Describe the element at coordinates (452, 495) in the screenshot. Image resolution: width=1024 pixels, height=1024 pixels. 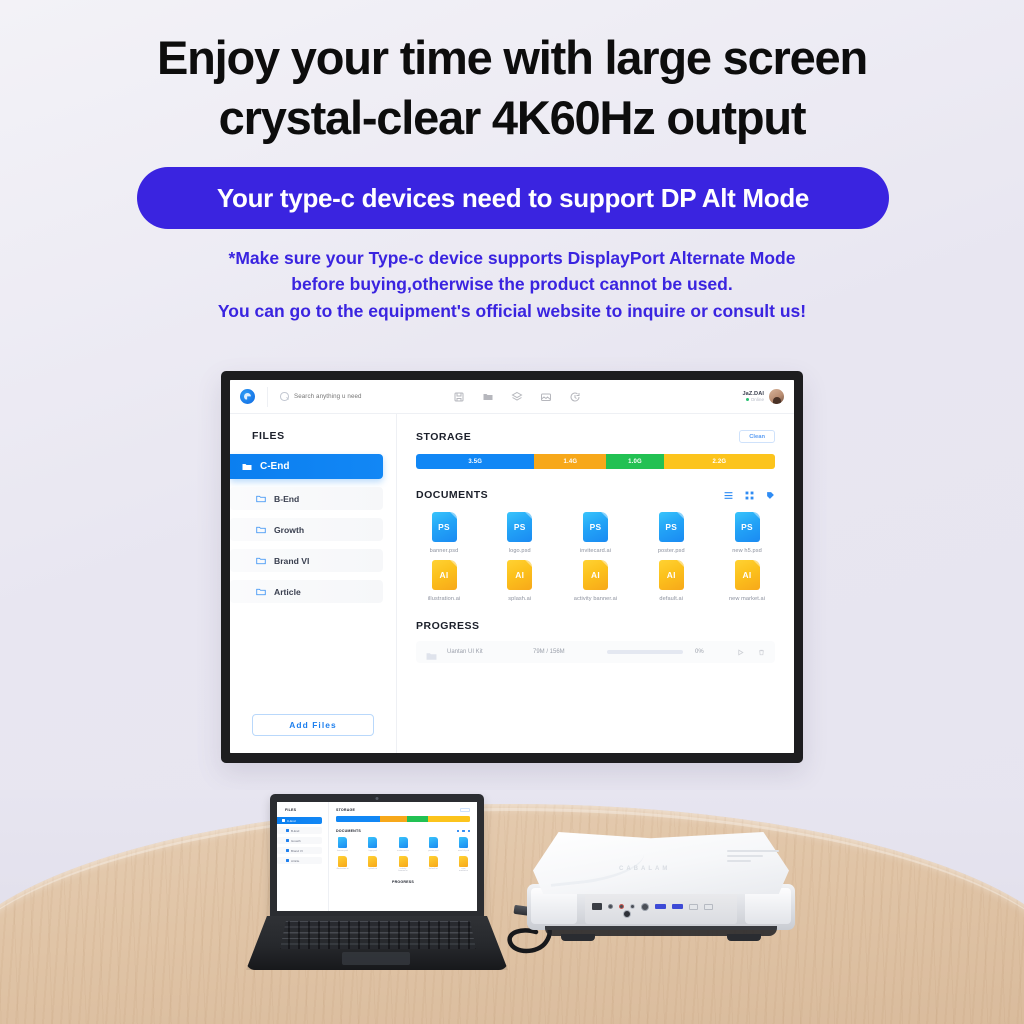
I see `documents-title: DOCUMENTS` at that location.